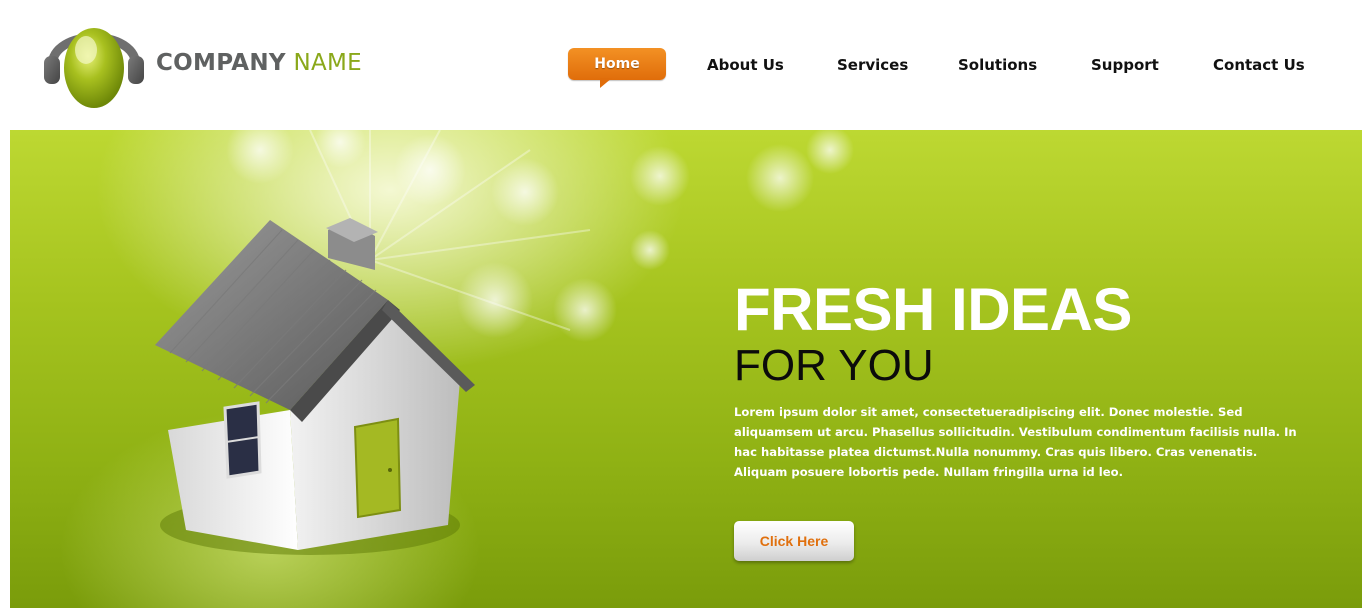  What do you see at coordinates (1259, 65) in the screenshot?
I see `nav-item-contact-us: Contact Us` at bounding box center [1259, 65].